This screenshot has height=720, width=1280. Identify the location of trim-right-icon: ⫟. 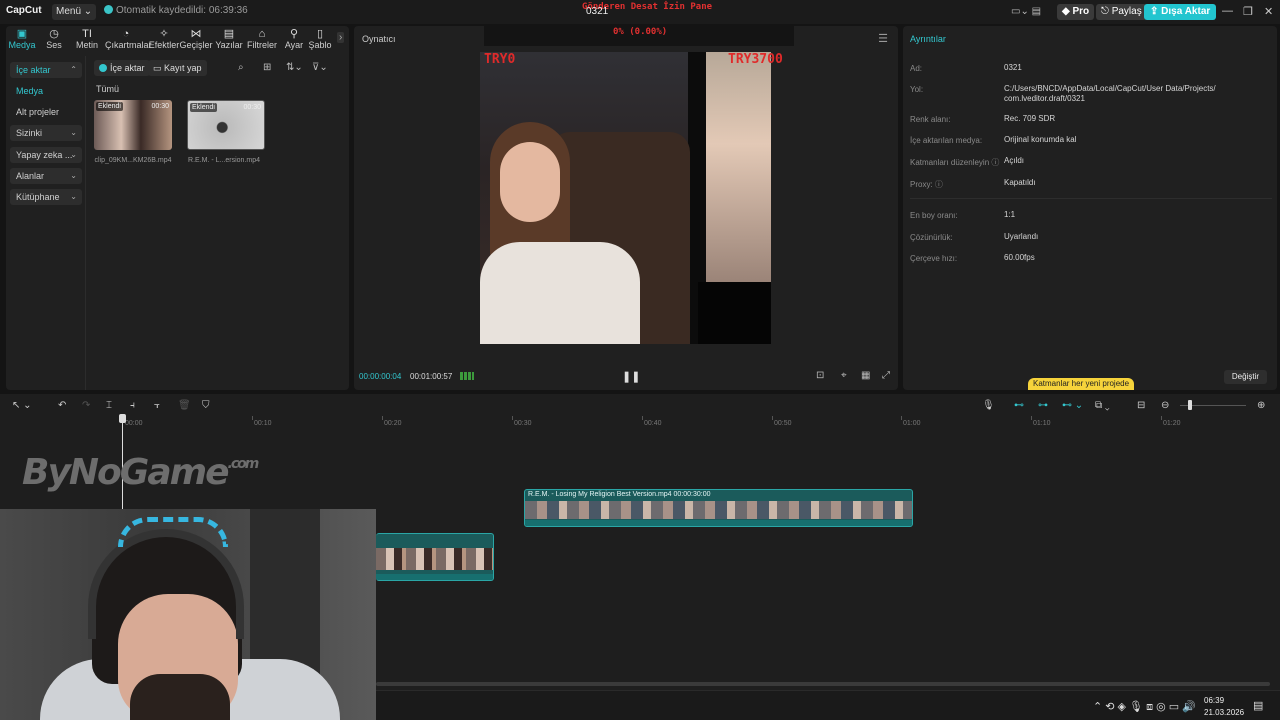
(157, 405).